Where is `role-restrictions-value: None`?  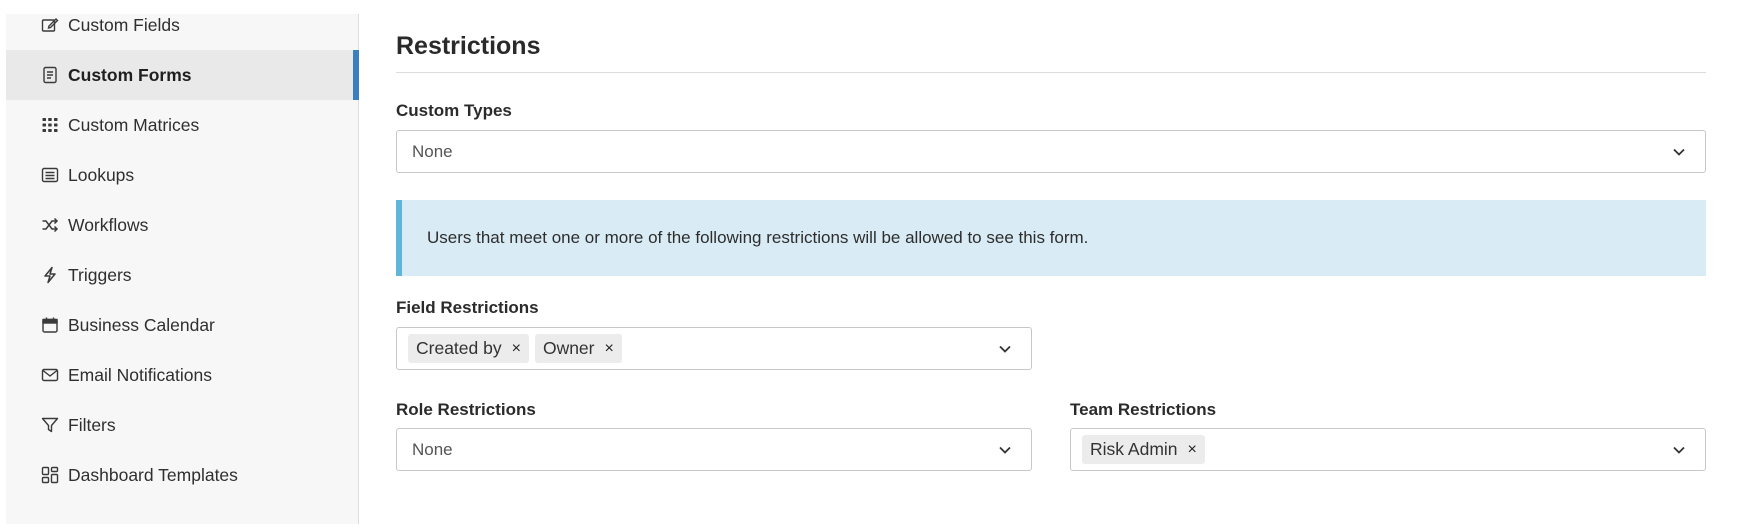 role-restrictions-value: None is located at coordinates (432, 449).